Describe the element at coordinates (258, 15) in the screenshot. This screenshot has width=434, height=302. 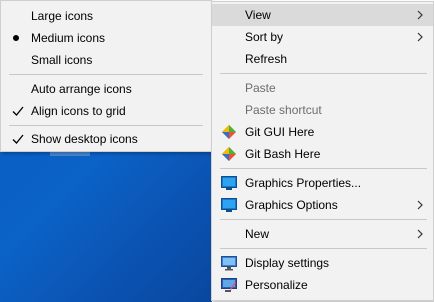
I see `menu-item-label: View` at that location.